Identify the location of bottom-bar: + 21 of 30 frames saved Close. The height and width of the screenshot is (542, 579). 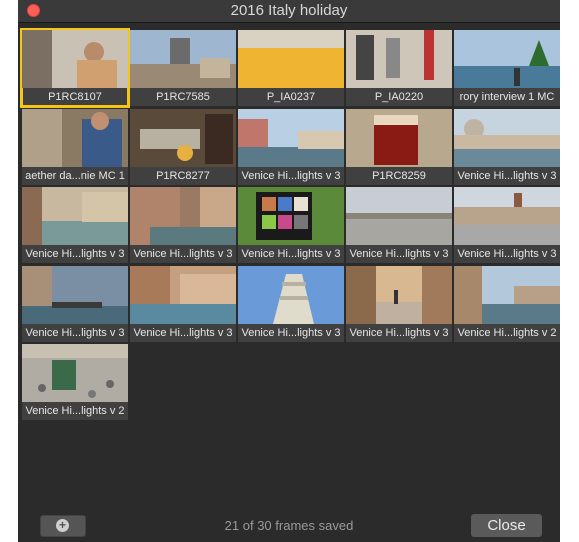
(289, 523).